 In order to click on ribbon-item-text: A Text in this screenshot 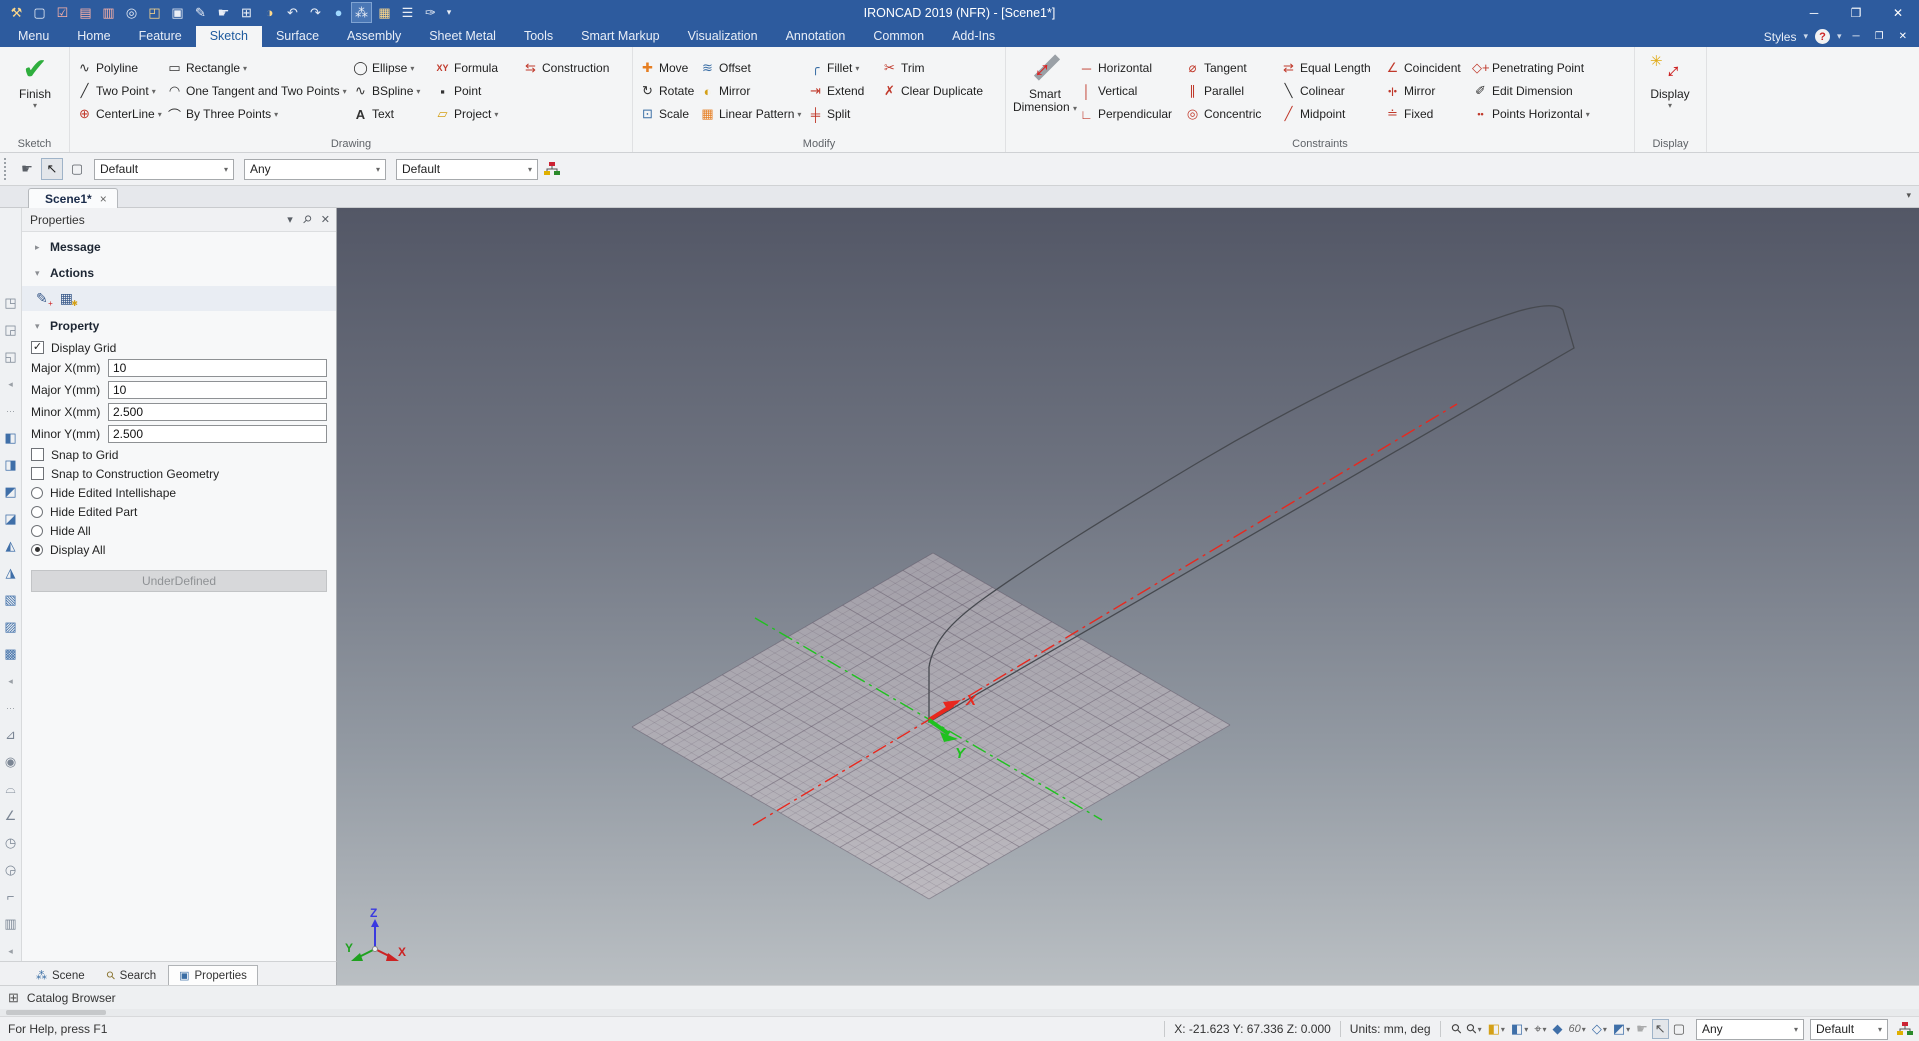, I will do `click(393, 114)`.